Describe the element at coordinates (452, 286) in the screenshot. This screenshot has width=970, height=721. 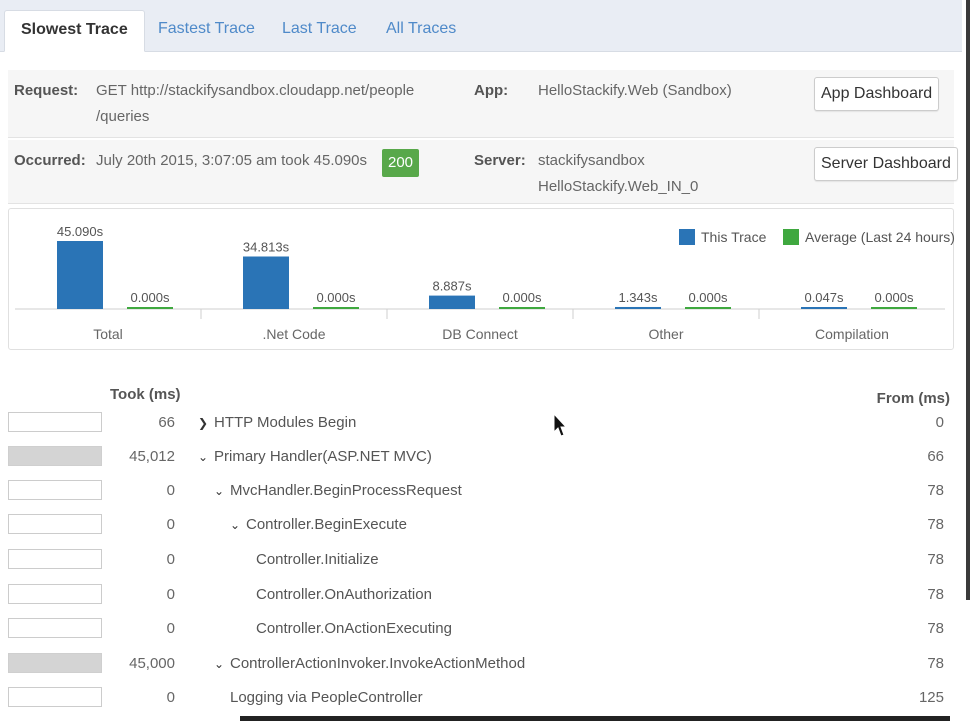
I see `chart-value-label: 8.887s` at that location.